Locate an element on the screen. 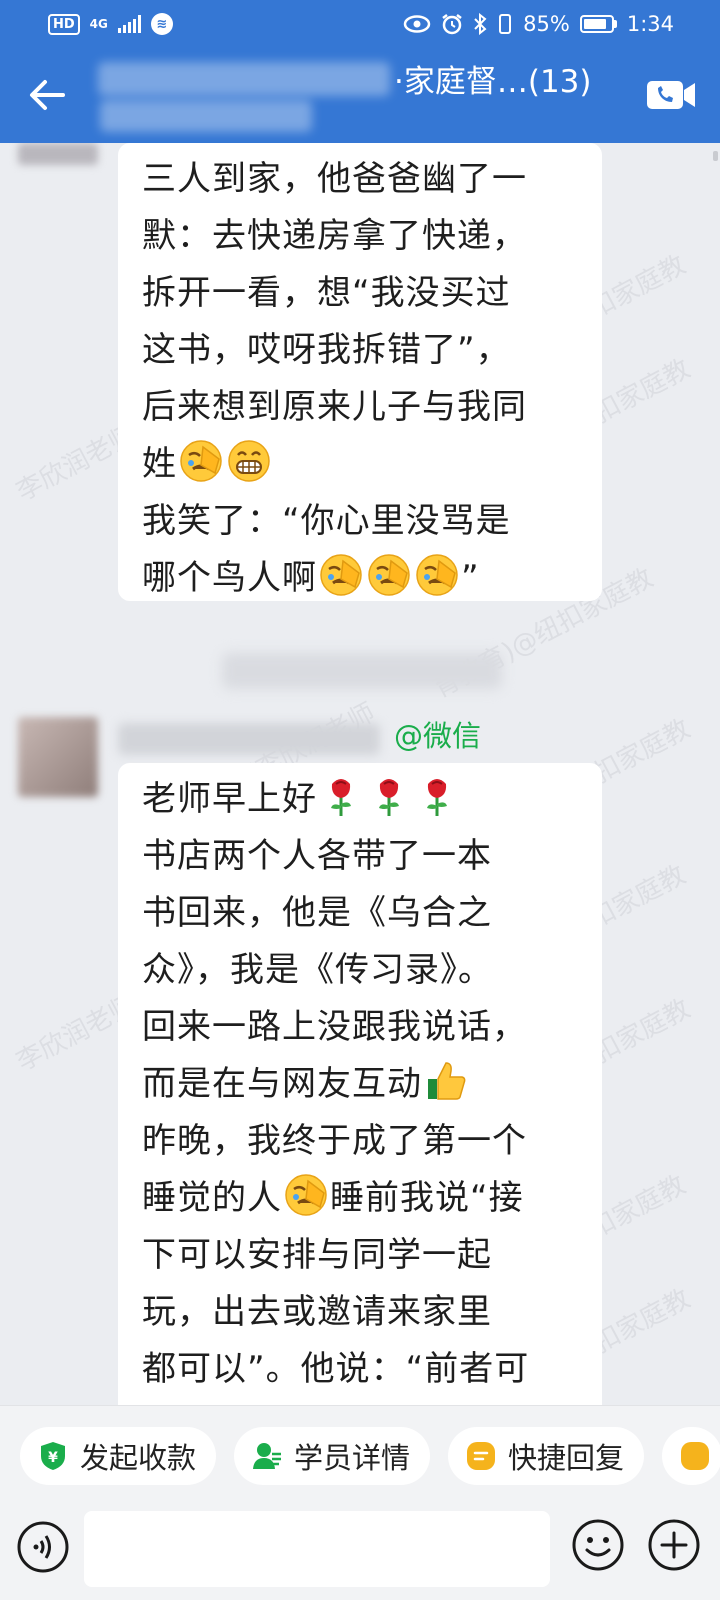 The height and width of the screenshot is (1600, 720). message-line: 后来想到原来儿子与我同 is located at coordinates (334, 407).